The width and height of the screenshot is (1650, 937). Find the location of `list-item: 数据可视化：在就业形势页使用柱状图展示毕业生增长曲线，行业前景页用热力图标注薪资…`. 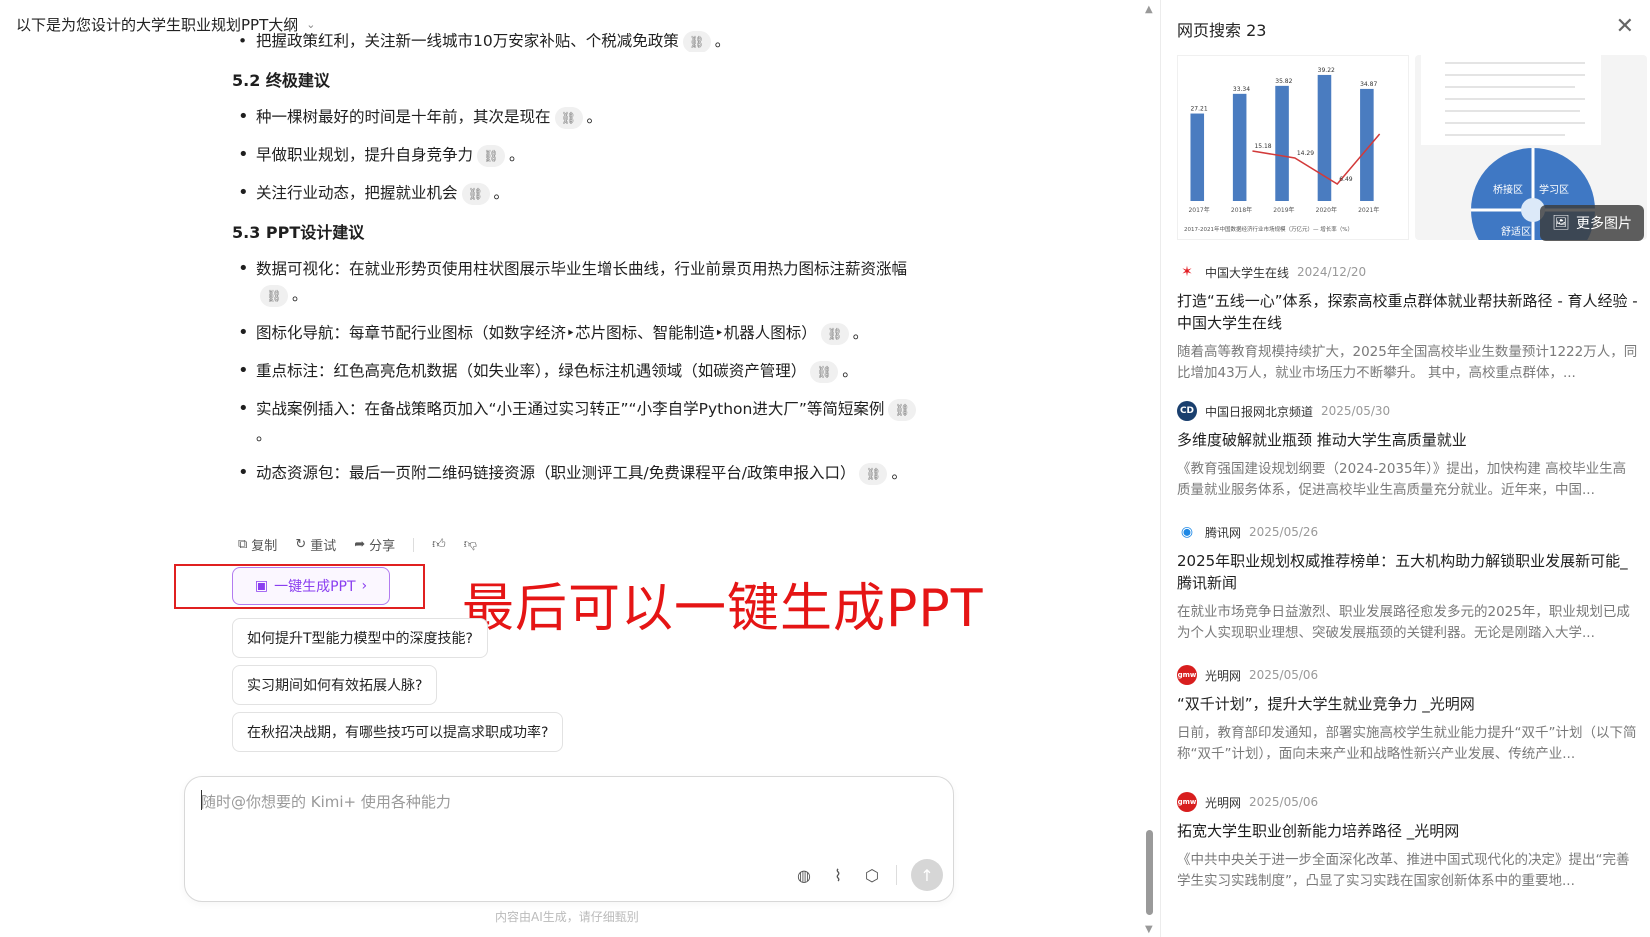

list-item: 数据可视化：在就业形势页使用柱状图展示毕业生增长曲线，行业前景页用热力图标注薪资… is located at coordinates (592, 282).